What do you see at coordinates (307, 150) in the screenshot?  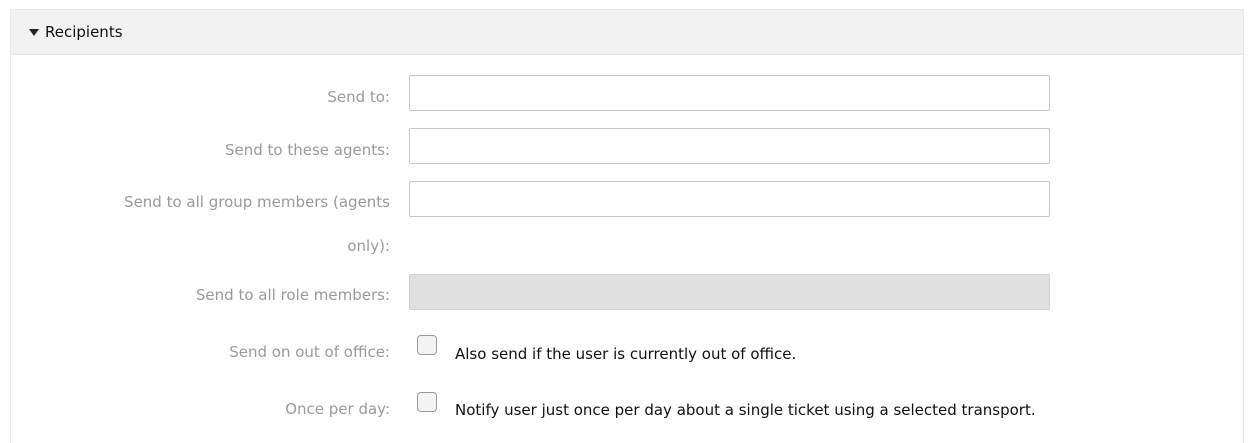 I see `send-to-agents-label: Send to these agents:` at bounding box center [307, 150].